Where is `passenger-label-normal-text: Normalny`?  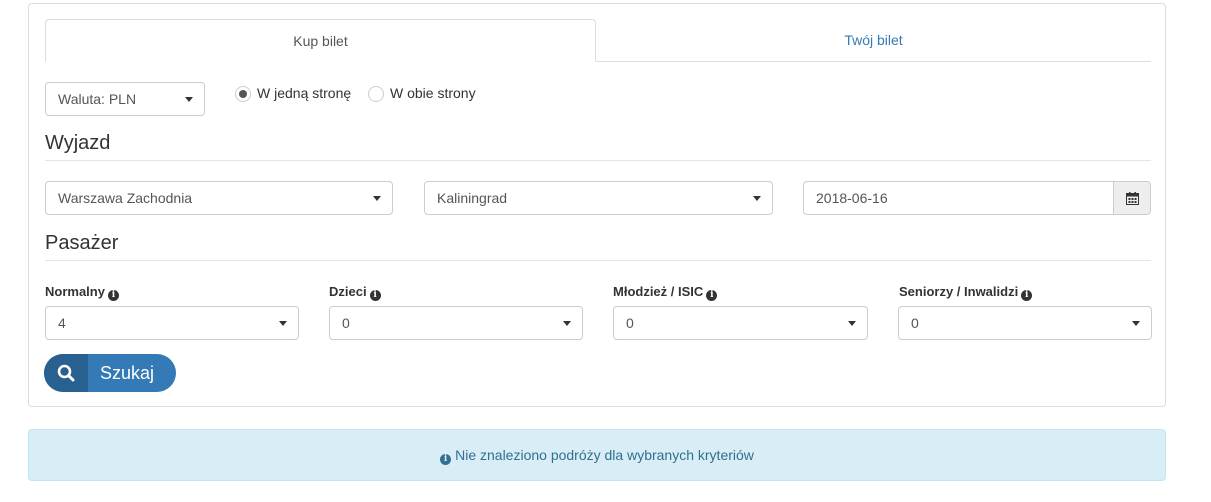
passenger-label-normal-text: Normalny is located at coordinates (75, 291).